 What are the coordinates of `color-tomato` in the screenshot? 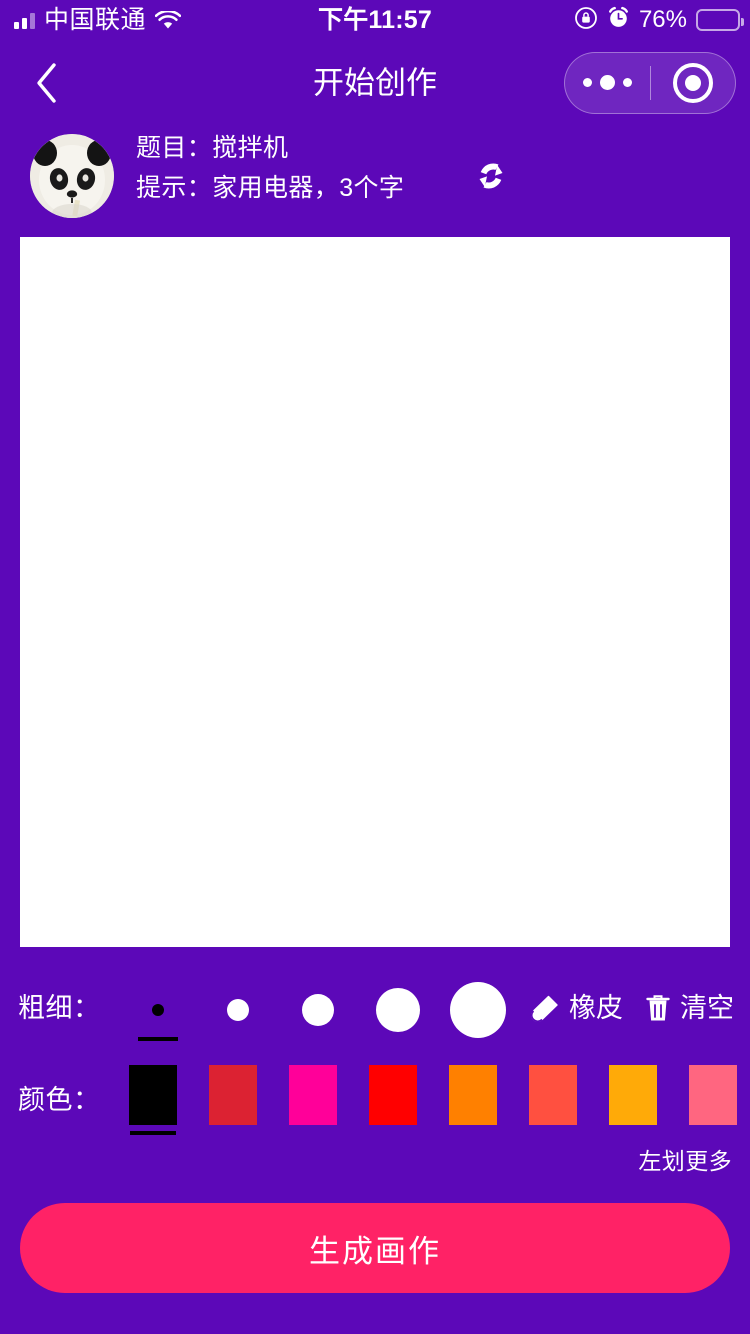 It's located at (553, 1101).